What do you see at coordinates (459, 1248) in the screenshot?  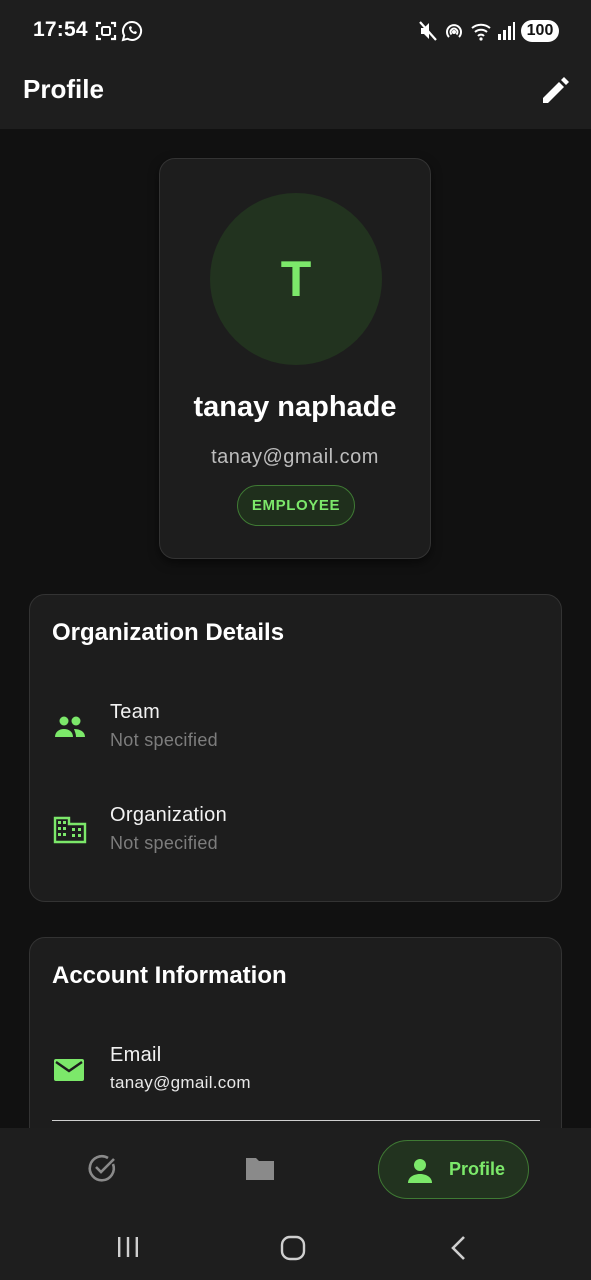 I see `back-icon` at bounding box center [459, 1248].